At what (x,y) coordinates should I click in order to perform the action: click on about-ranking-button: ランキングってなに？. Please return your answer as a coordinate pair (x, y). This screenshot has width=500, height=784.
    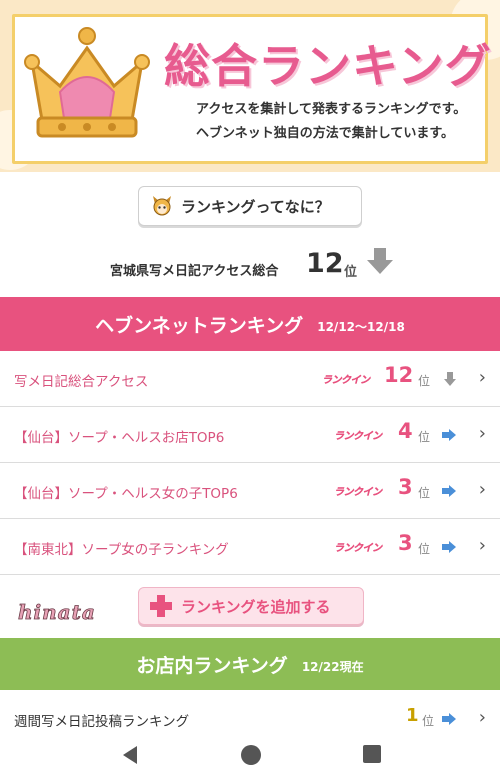
    Looking at the image, I should click on (250, 206).